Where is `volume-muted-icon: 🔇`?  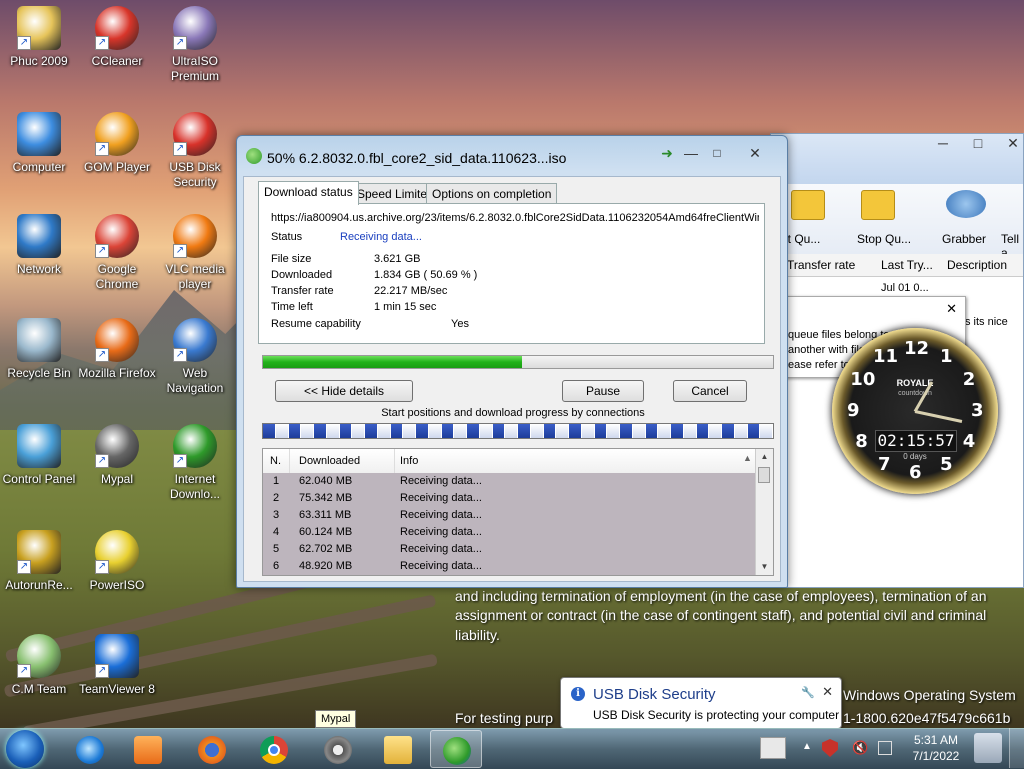 volume-muted-icon: 🔇 is located at coordinates (860, 748).